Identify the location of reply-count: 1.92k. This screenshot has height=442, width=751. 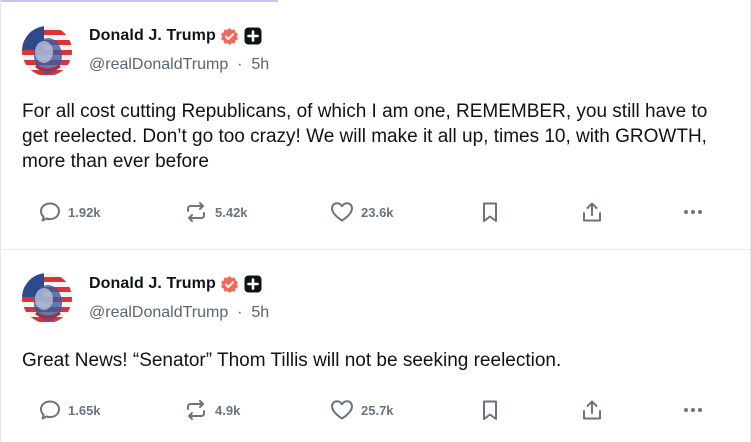
(84, 212).